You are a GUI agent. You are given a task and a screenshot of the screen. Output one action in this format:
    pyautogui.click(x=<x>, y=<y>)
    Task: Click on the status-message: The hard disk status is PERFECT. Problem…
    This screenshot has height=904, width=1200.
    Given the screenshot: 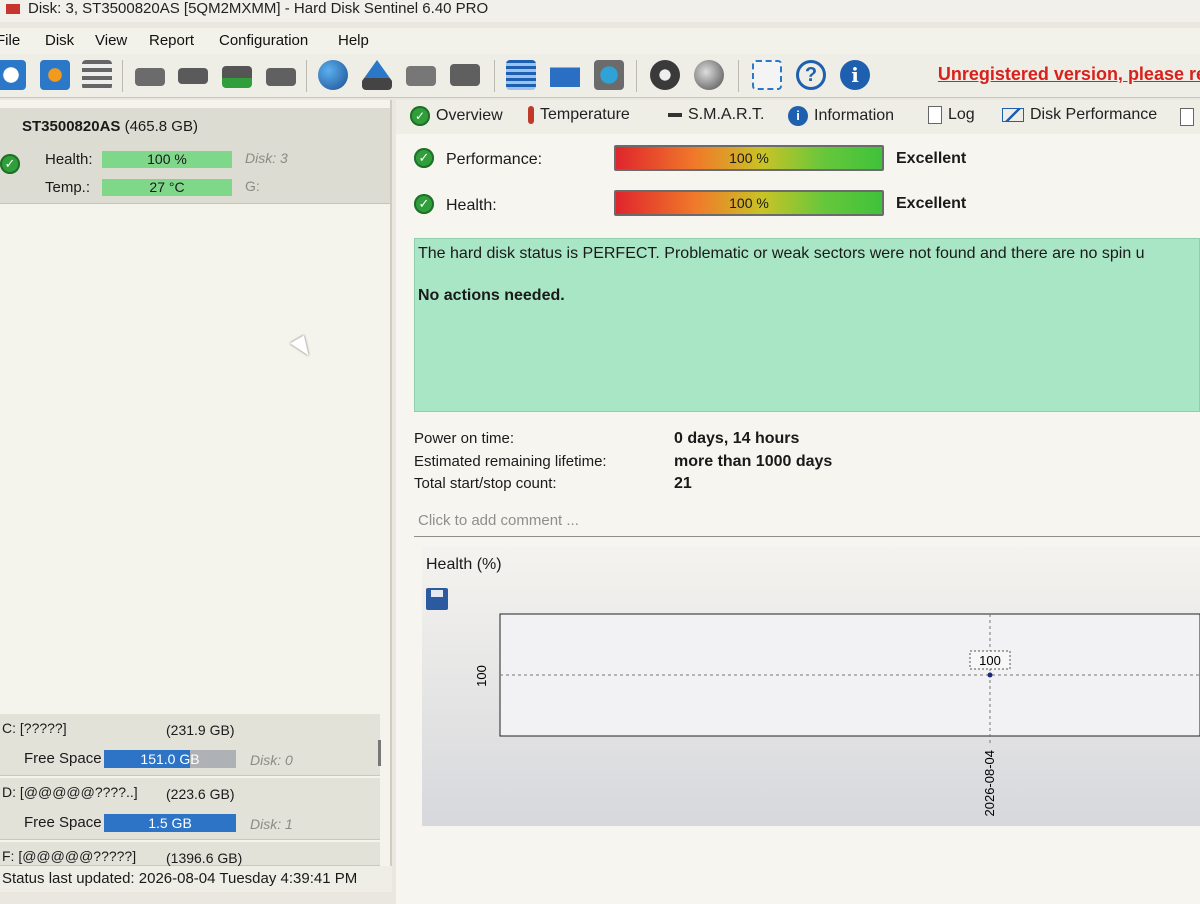 What is the action you would take?
    pyautogui.click(x=781, y=253)
    